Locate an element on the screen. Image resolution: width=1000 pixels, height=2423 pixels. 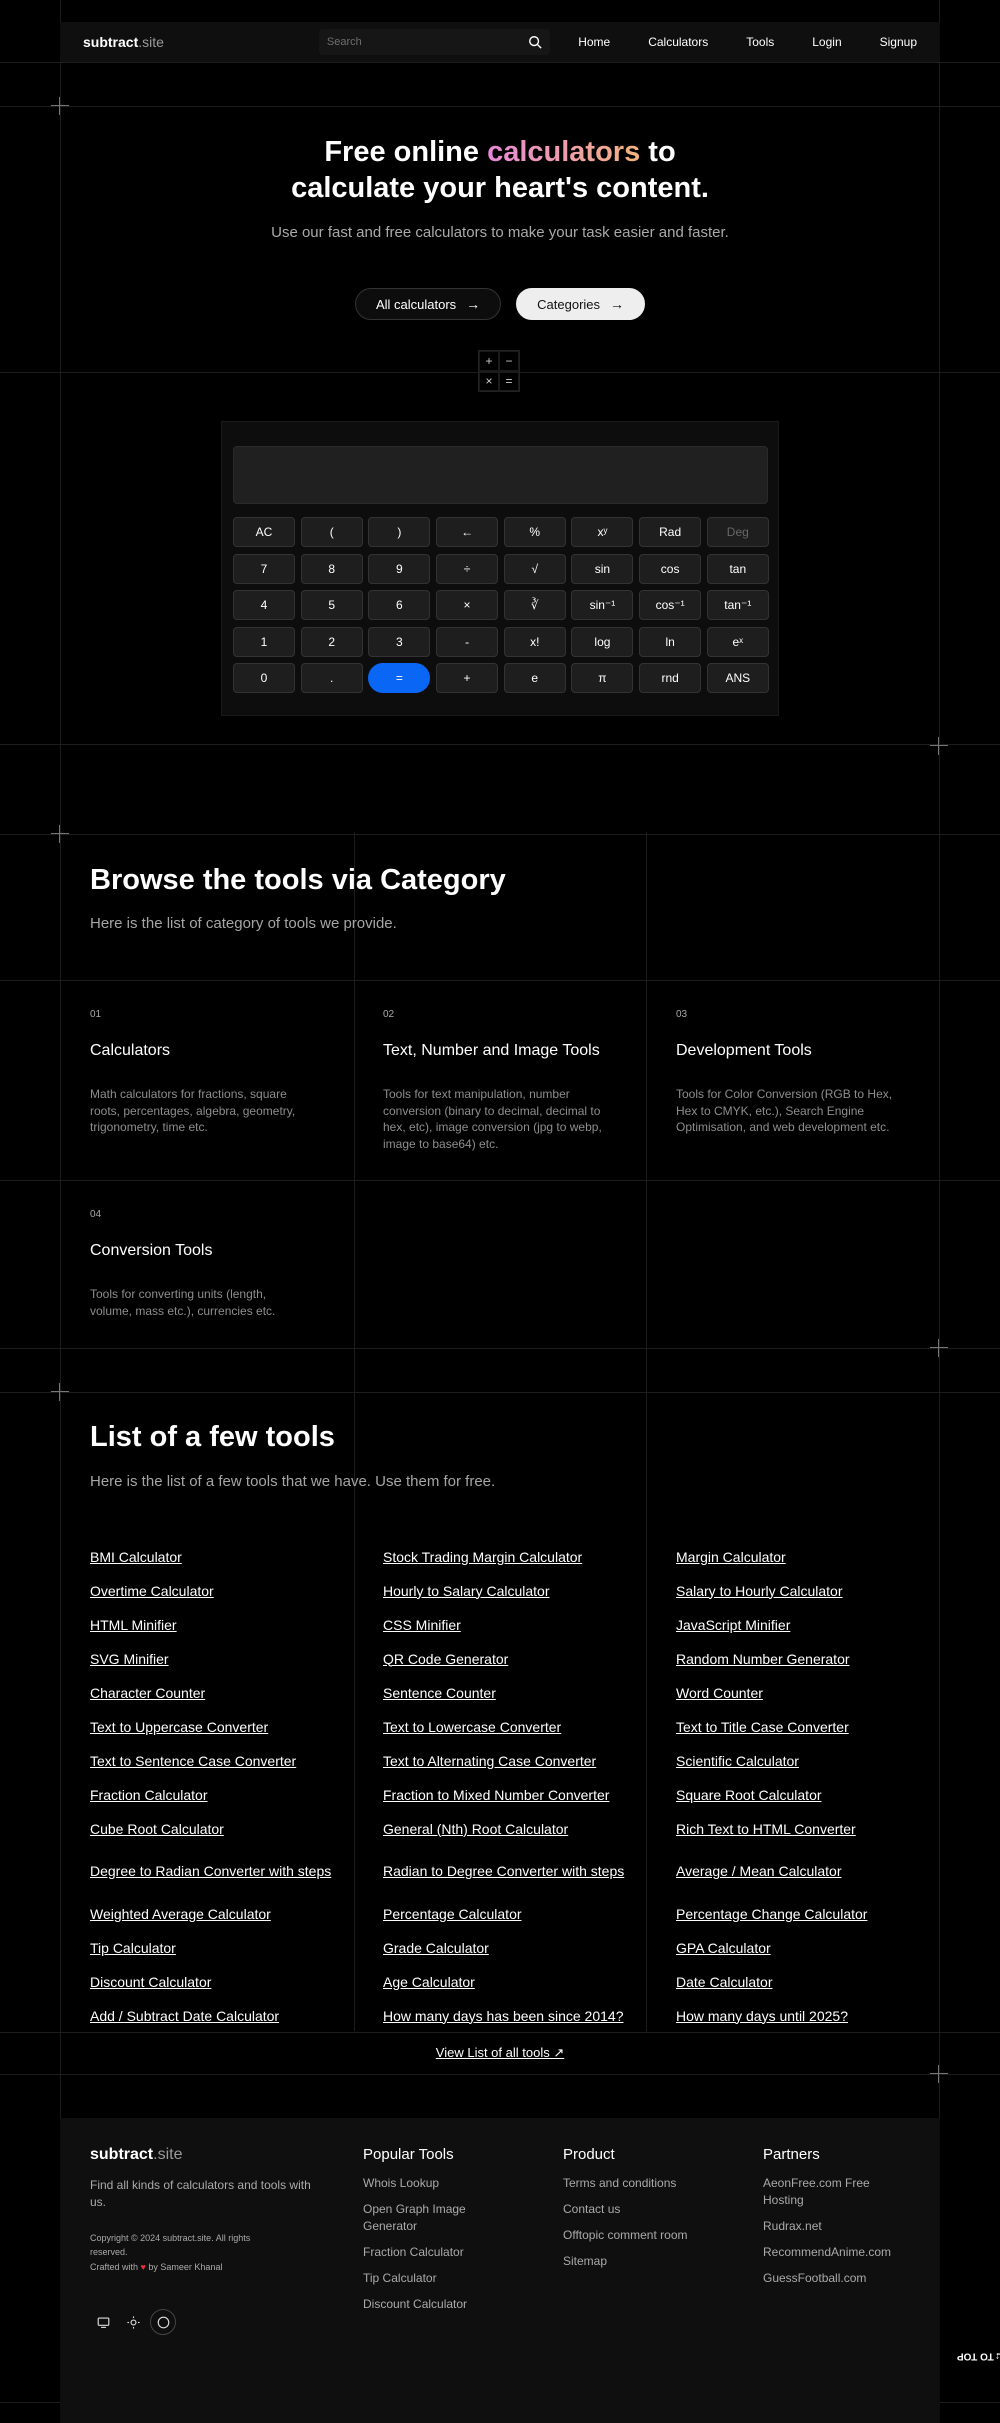
tool-link: Add / Subtract Date Calculator is located at coordinates (236, 2016).